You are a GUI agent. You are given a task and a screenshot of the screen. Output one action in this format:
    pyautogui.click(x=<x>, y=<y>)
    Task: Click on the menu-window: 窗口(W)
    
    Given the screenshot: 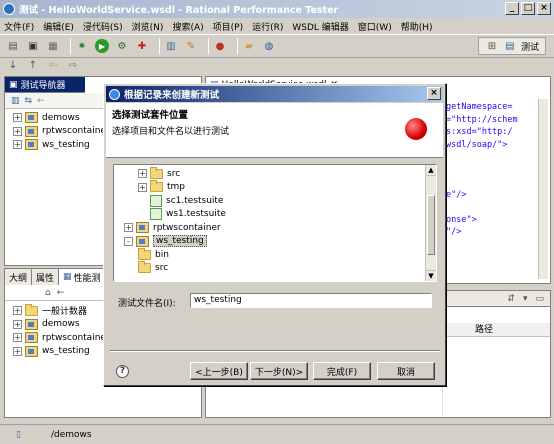 What is the action you would take?
    pyautogui.click(x=375, y=26)
    